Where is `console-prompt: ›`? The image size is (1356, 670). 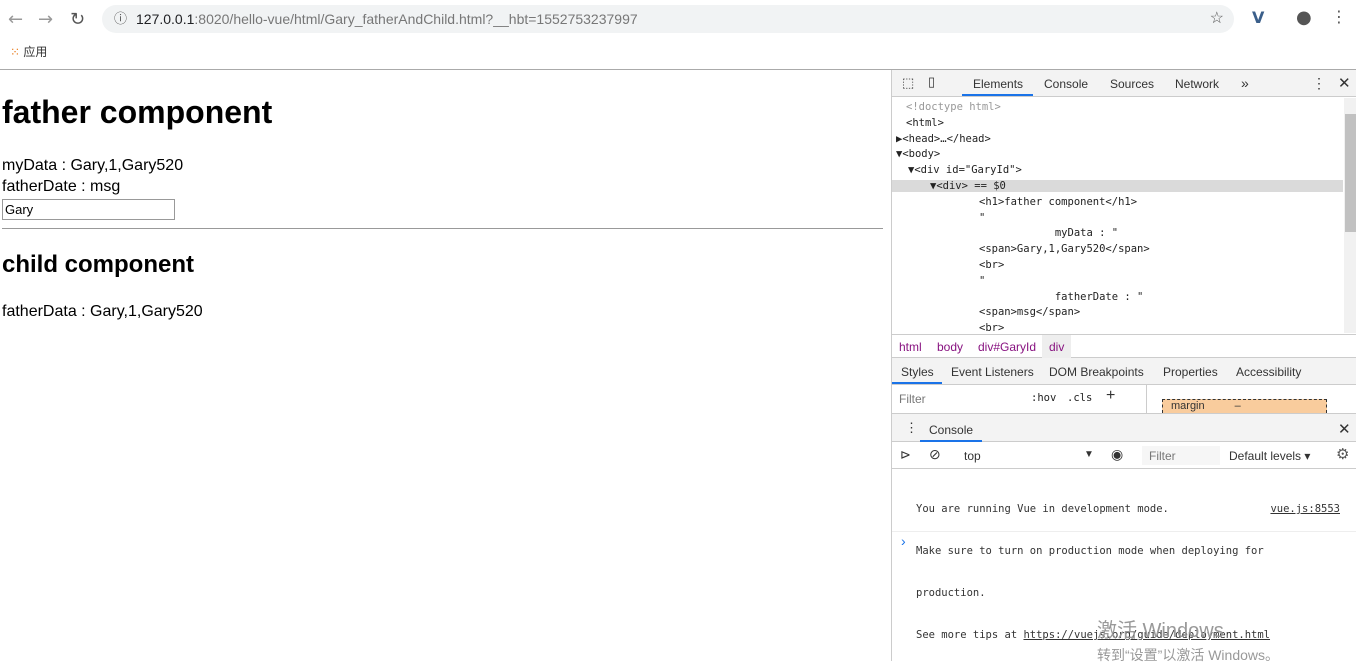 console-prompt: › is located at coordinates (903, 541).